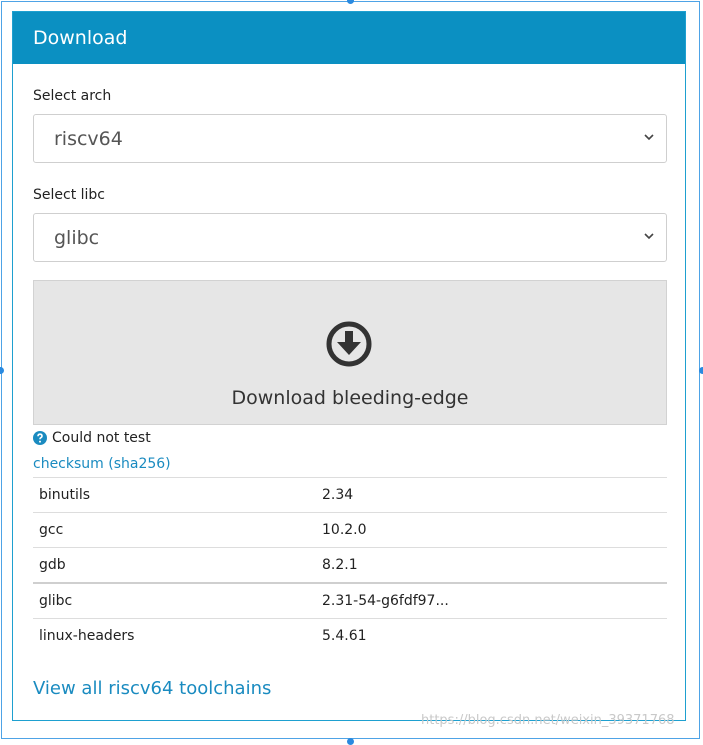 This screenshot has height=745, width=703. Describe the element at coordinates (80, 38) in the screenshot. I see `panel-title: Download` at that location.